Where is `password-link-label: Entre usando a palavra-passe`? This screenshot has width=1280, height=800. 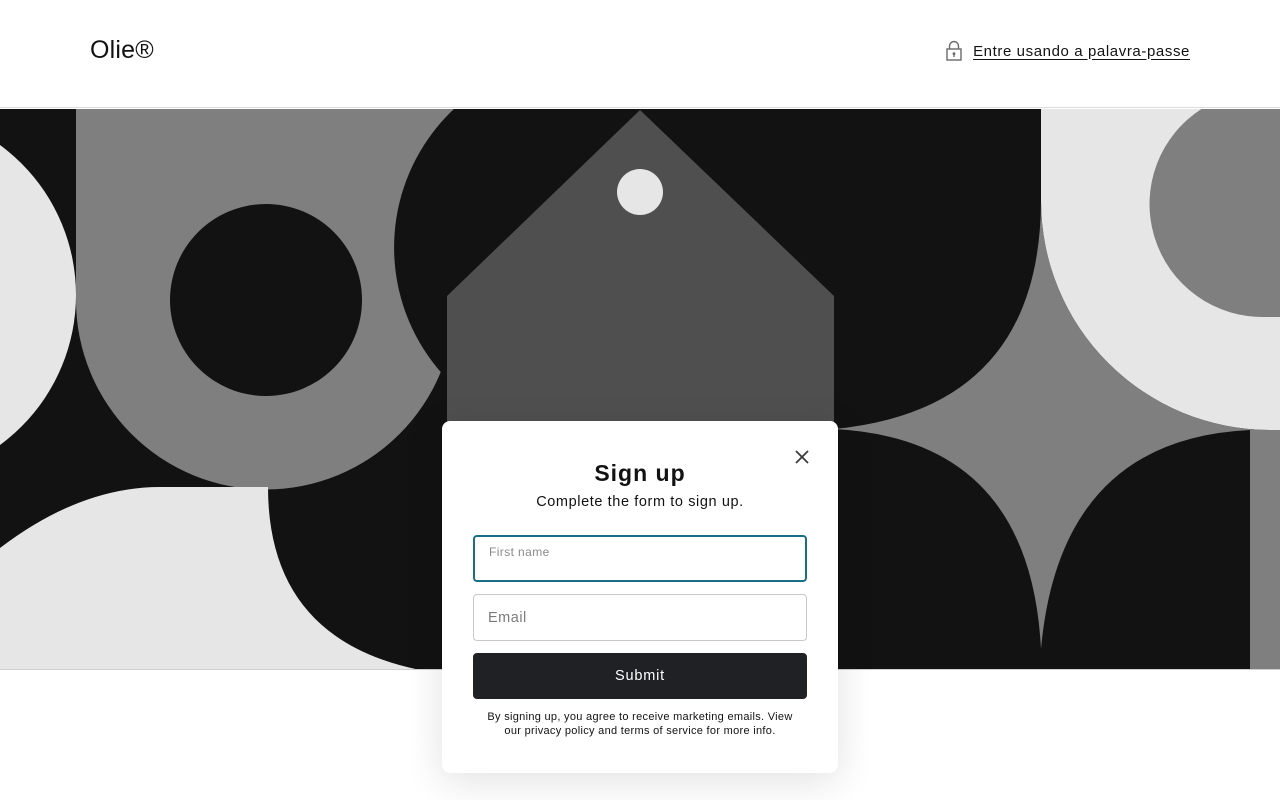
password-link-label: Entre usando a palavra-passe is located at coordinates (1081, 51).